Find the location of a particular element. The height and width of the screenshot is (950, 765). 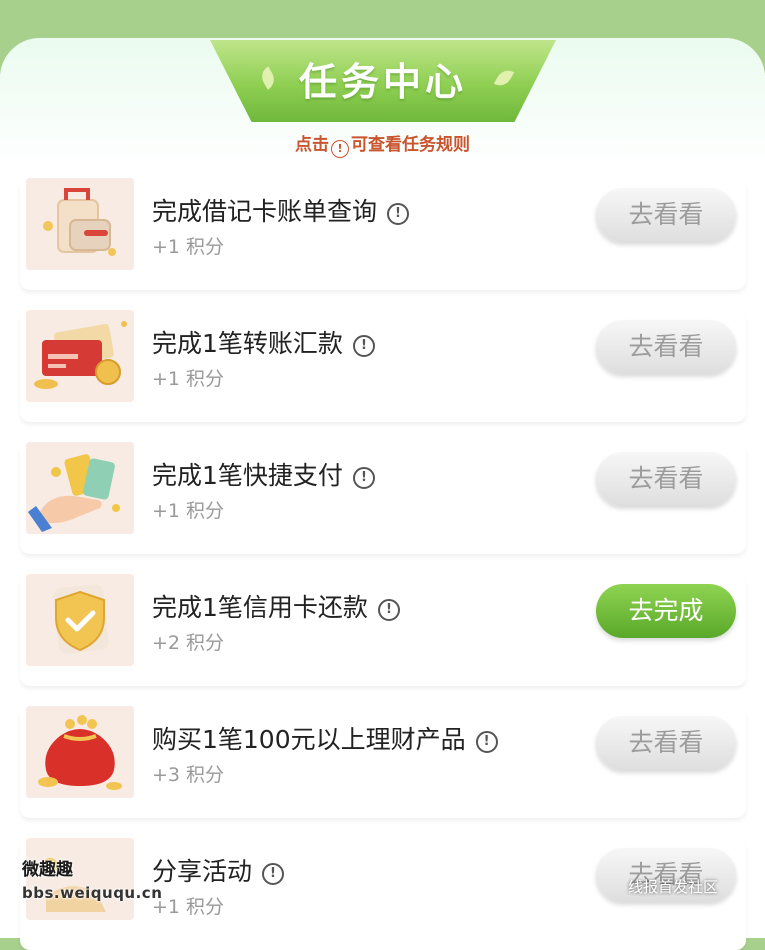

task-item-credit-repay: 完成1笔信用卡还款! +2 积分 去完成 is located at coordinates (383, 630).